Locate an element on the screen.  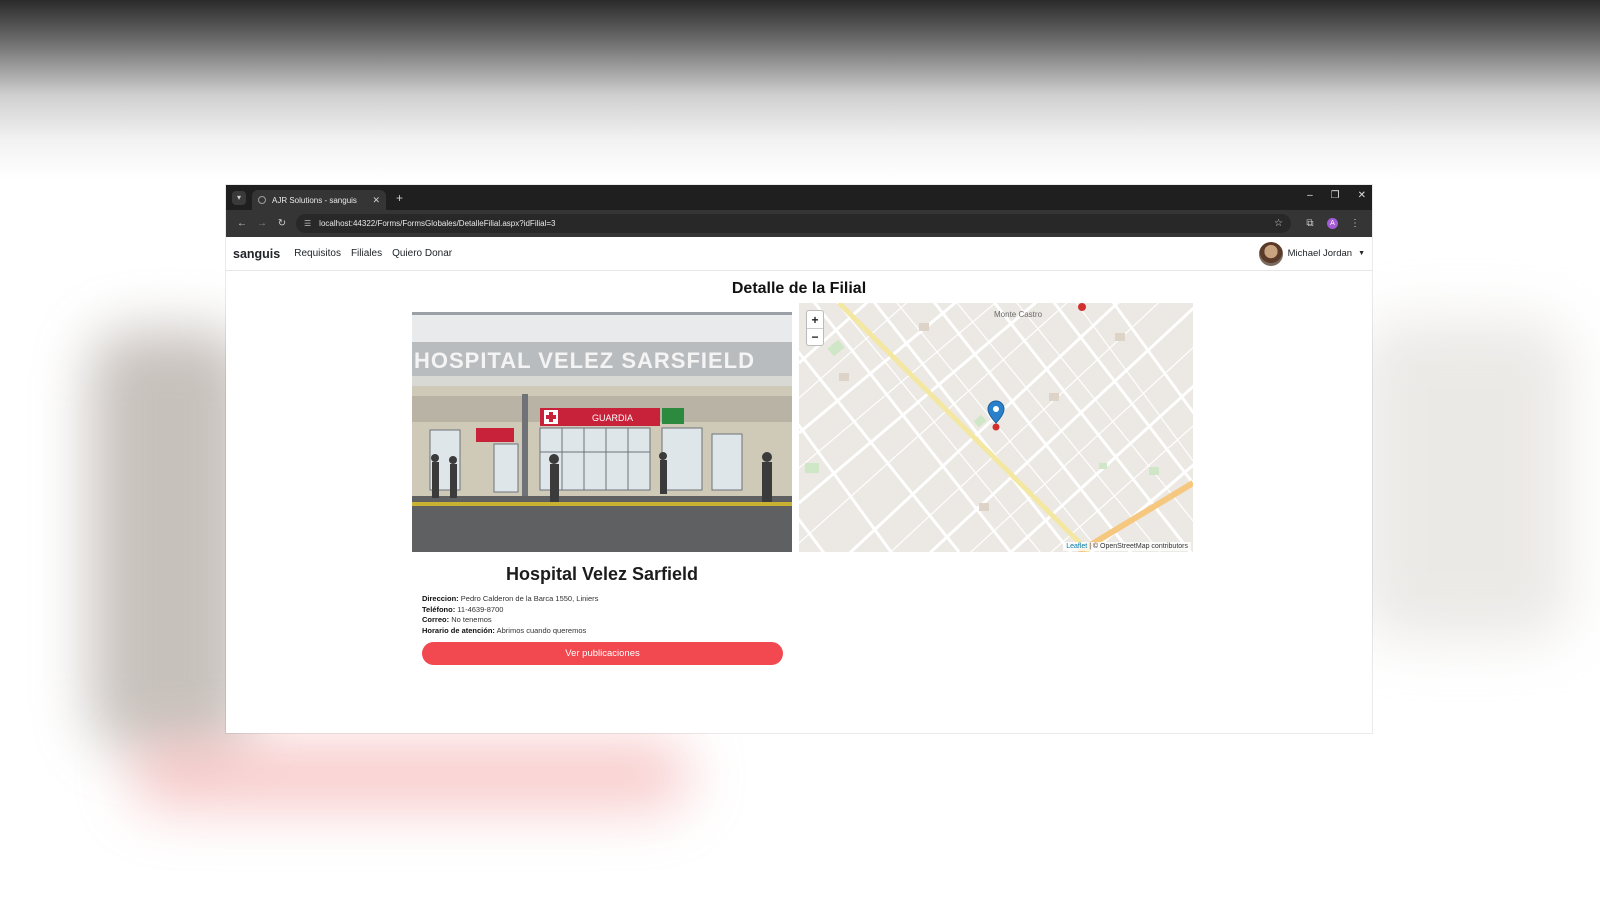
back-icon: ← is located at coordinates (242, 223).